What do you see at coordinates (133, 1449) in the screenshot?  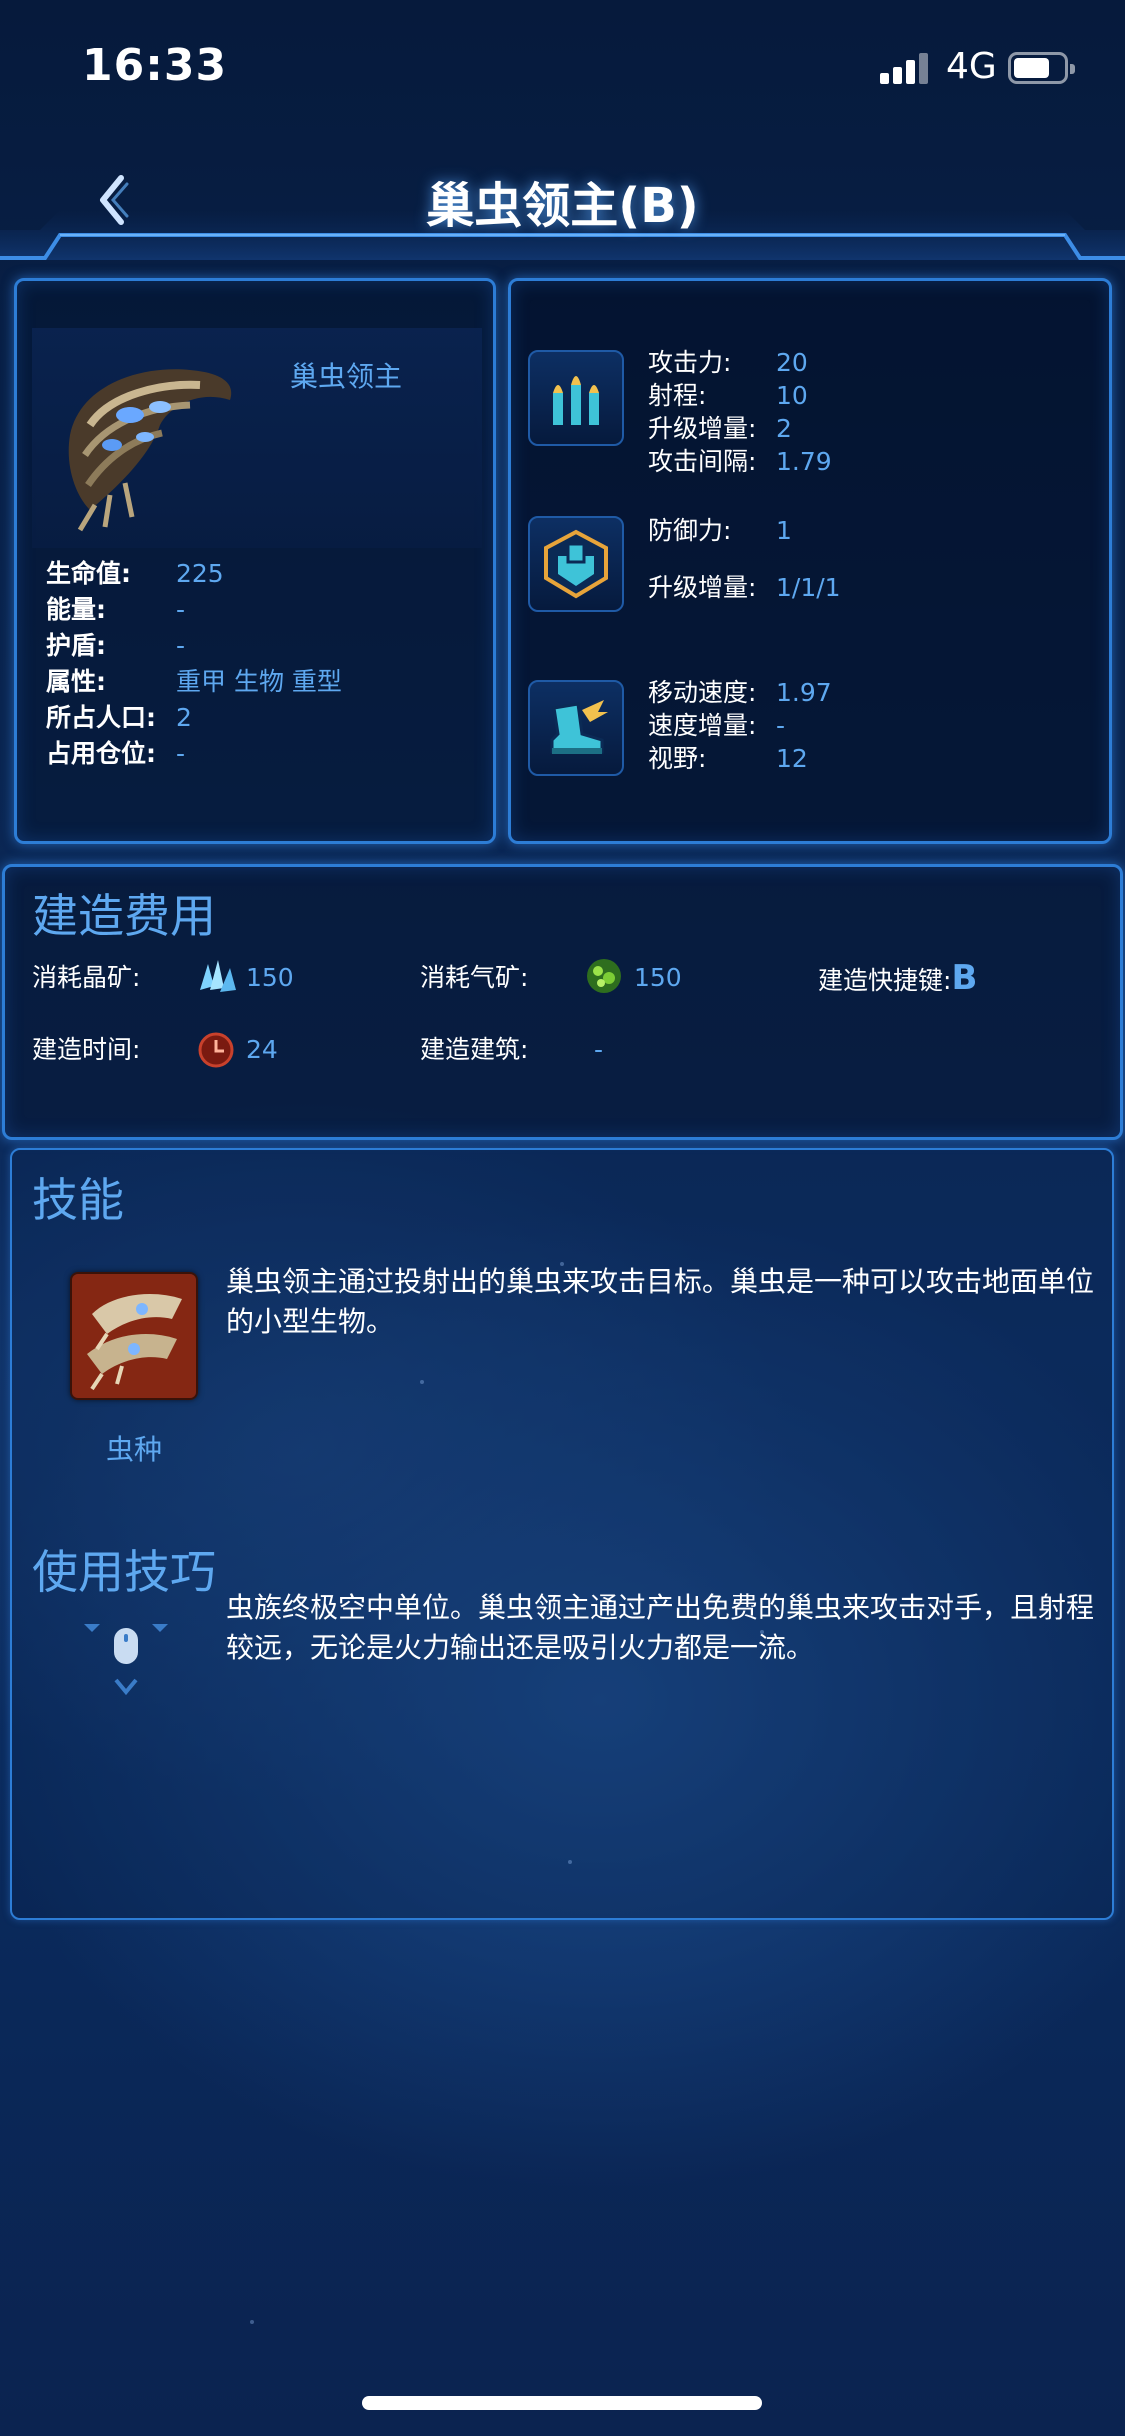 I see `skill-name: 虫种` at bounding box center [133, 1449].